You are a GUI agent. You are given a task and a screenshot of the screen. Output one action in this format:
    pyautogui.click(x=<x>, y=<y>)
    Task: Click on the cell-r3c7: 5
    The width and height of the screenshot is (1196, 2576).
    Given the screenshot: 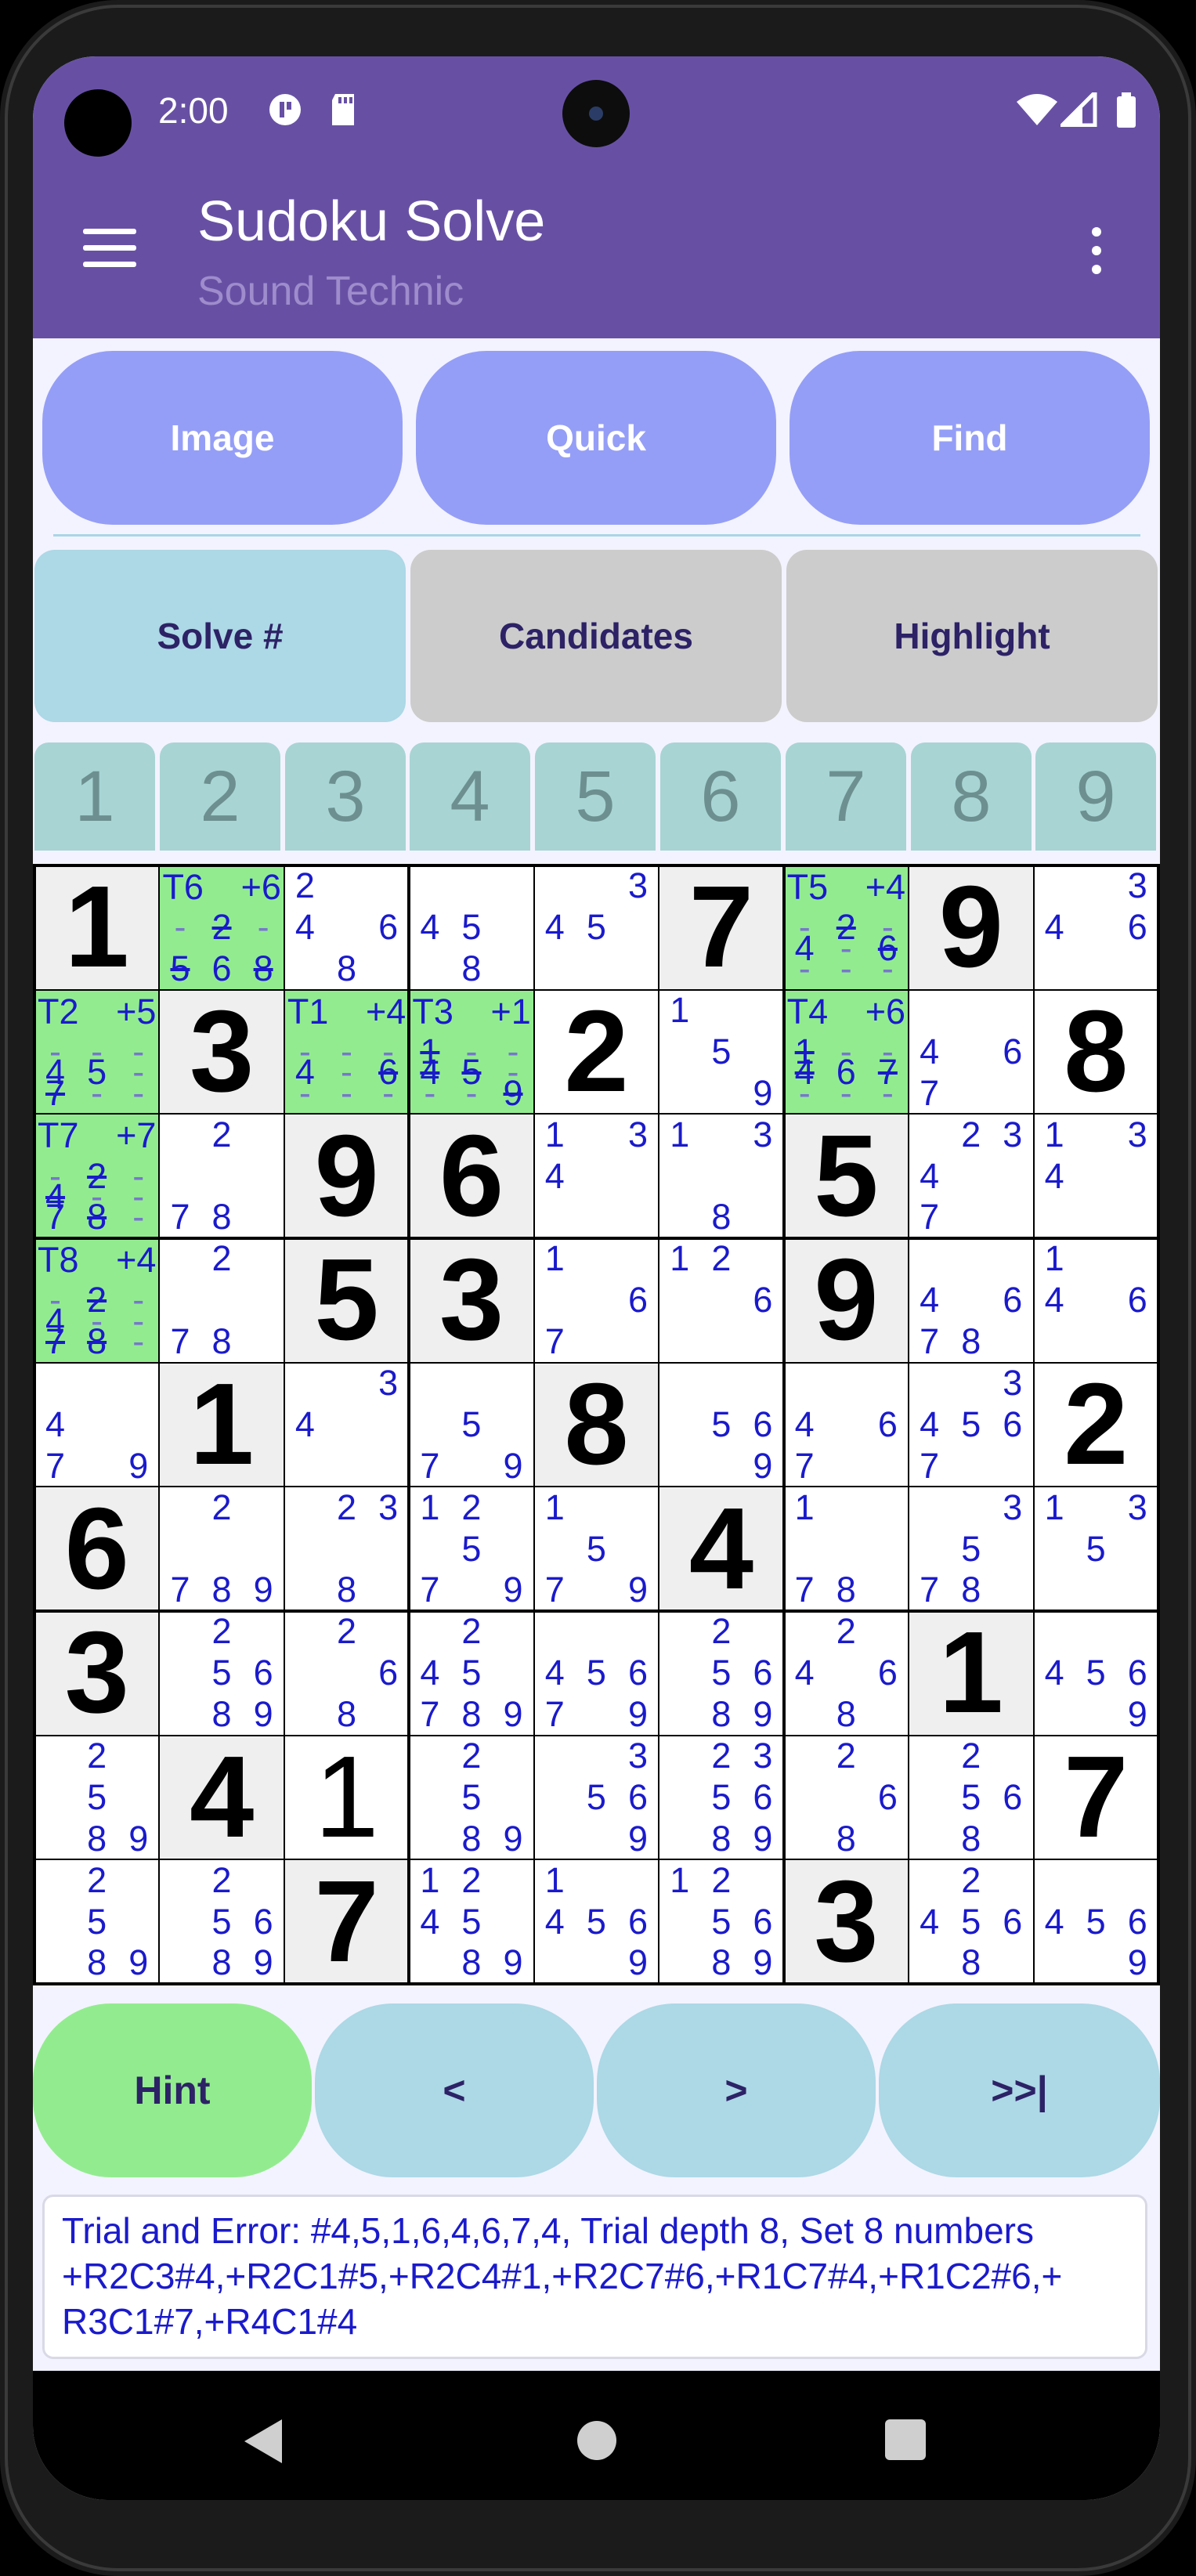 What is the action you would take?
    pyautogui.click(x=846, y=1176)
    